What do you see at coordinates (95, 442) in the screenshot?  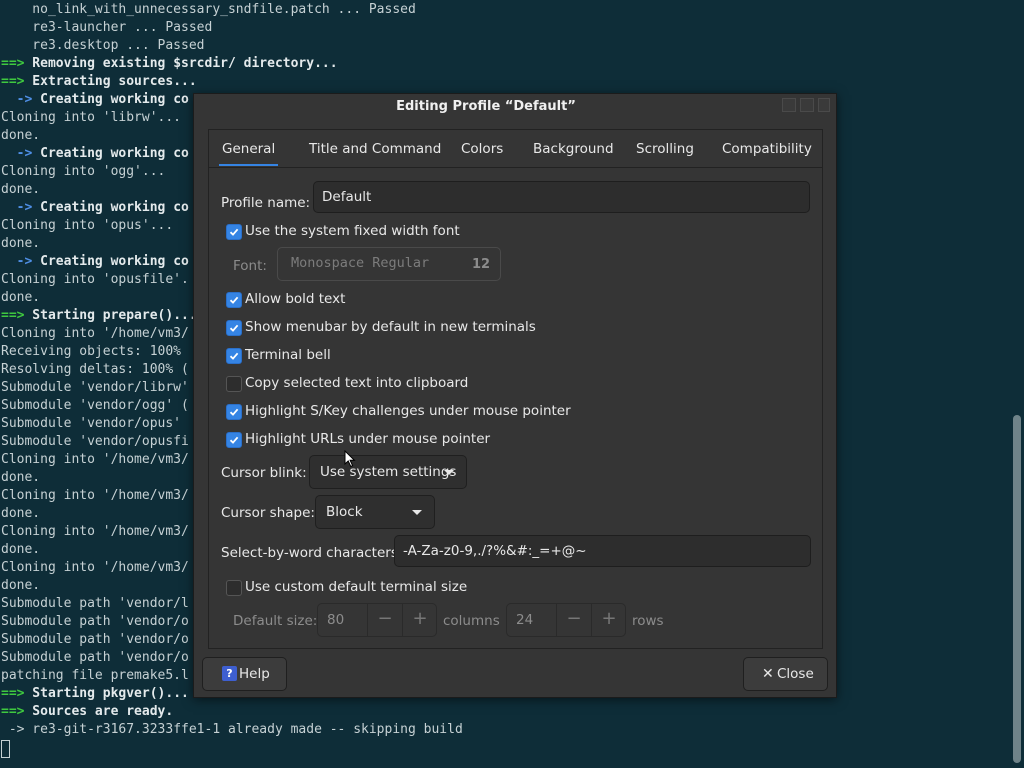 I see `terminal-line: Submodule 'vendor/opusfi` at bounding box center [95, 442].